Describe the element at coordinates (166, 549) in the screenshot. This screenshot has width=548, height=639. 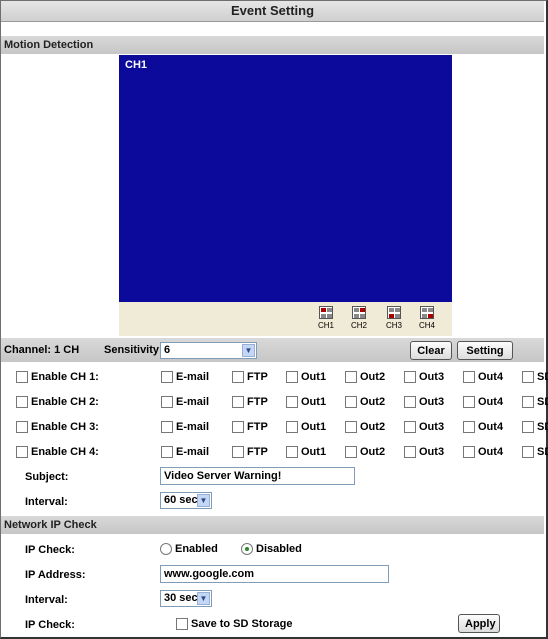
I see `radio-button` at that location.